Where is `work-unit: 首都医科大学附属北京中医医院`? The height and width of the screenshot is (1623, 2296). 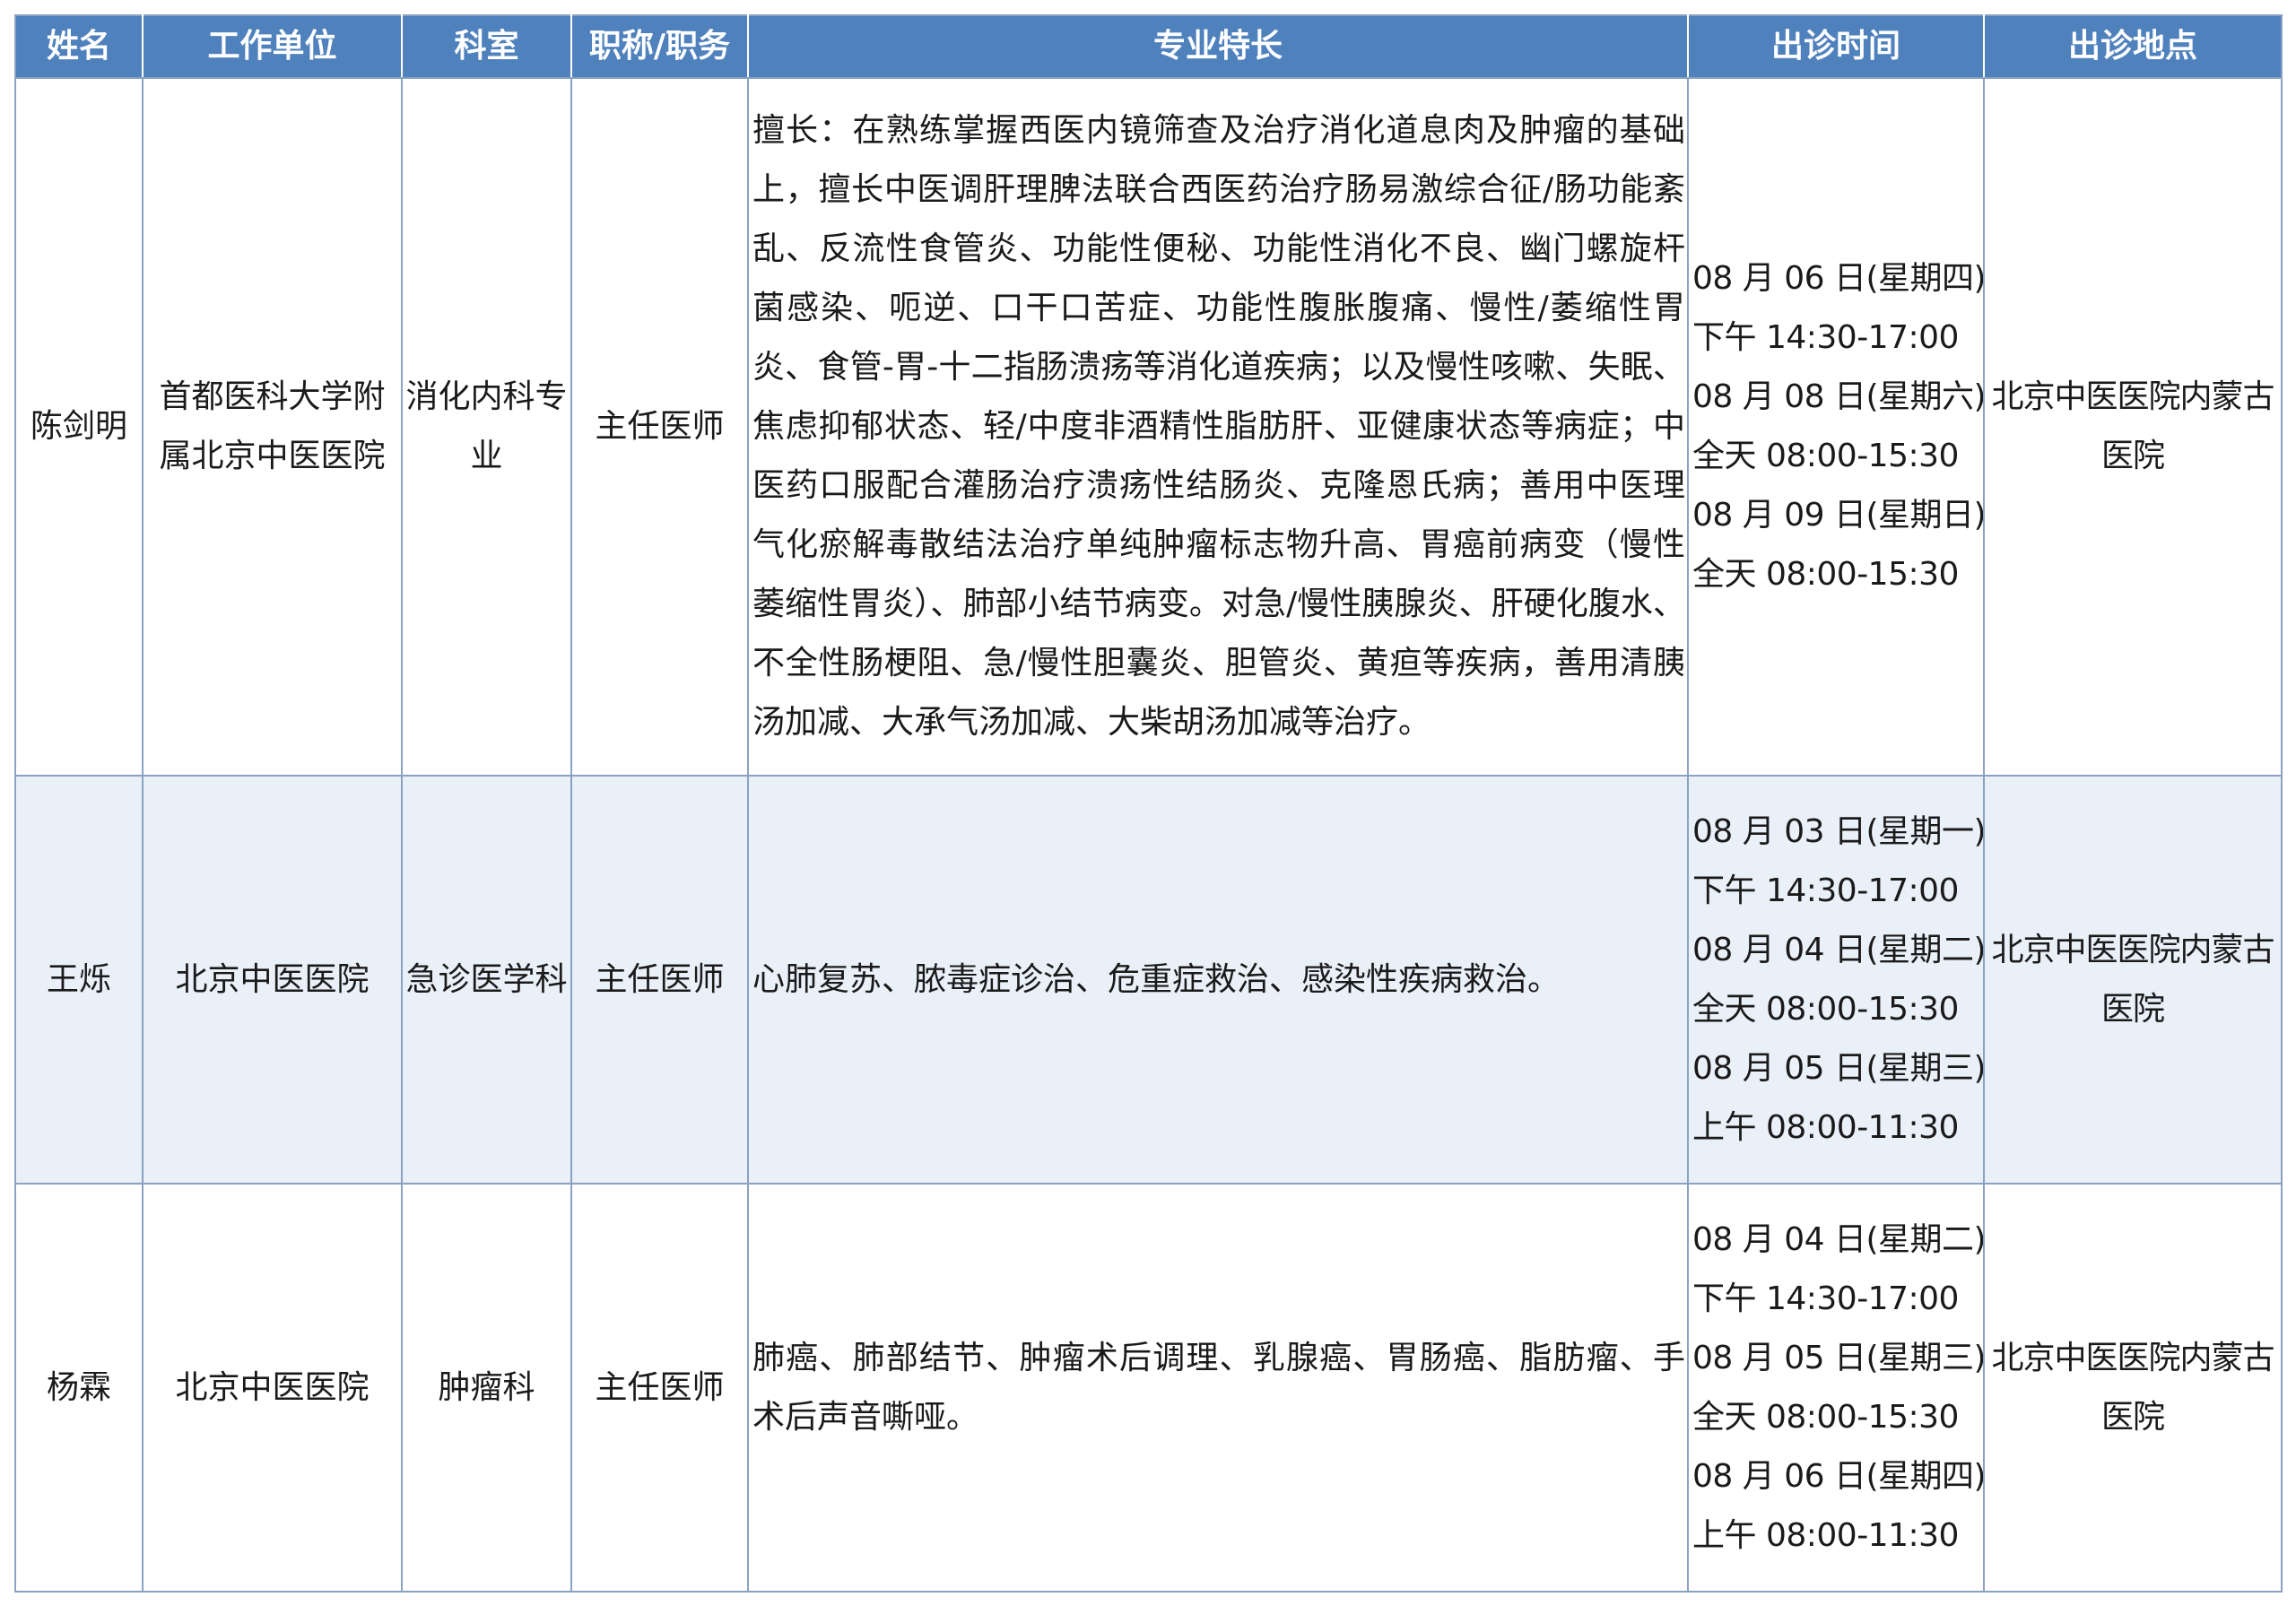
work-unit: 首都医科大学附属北京中医医院 is located at coordinates (272, 427).